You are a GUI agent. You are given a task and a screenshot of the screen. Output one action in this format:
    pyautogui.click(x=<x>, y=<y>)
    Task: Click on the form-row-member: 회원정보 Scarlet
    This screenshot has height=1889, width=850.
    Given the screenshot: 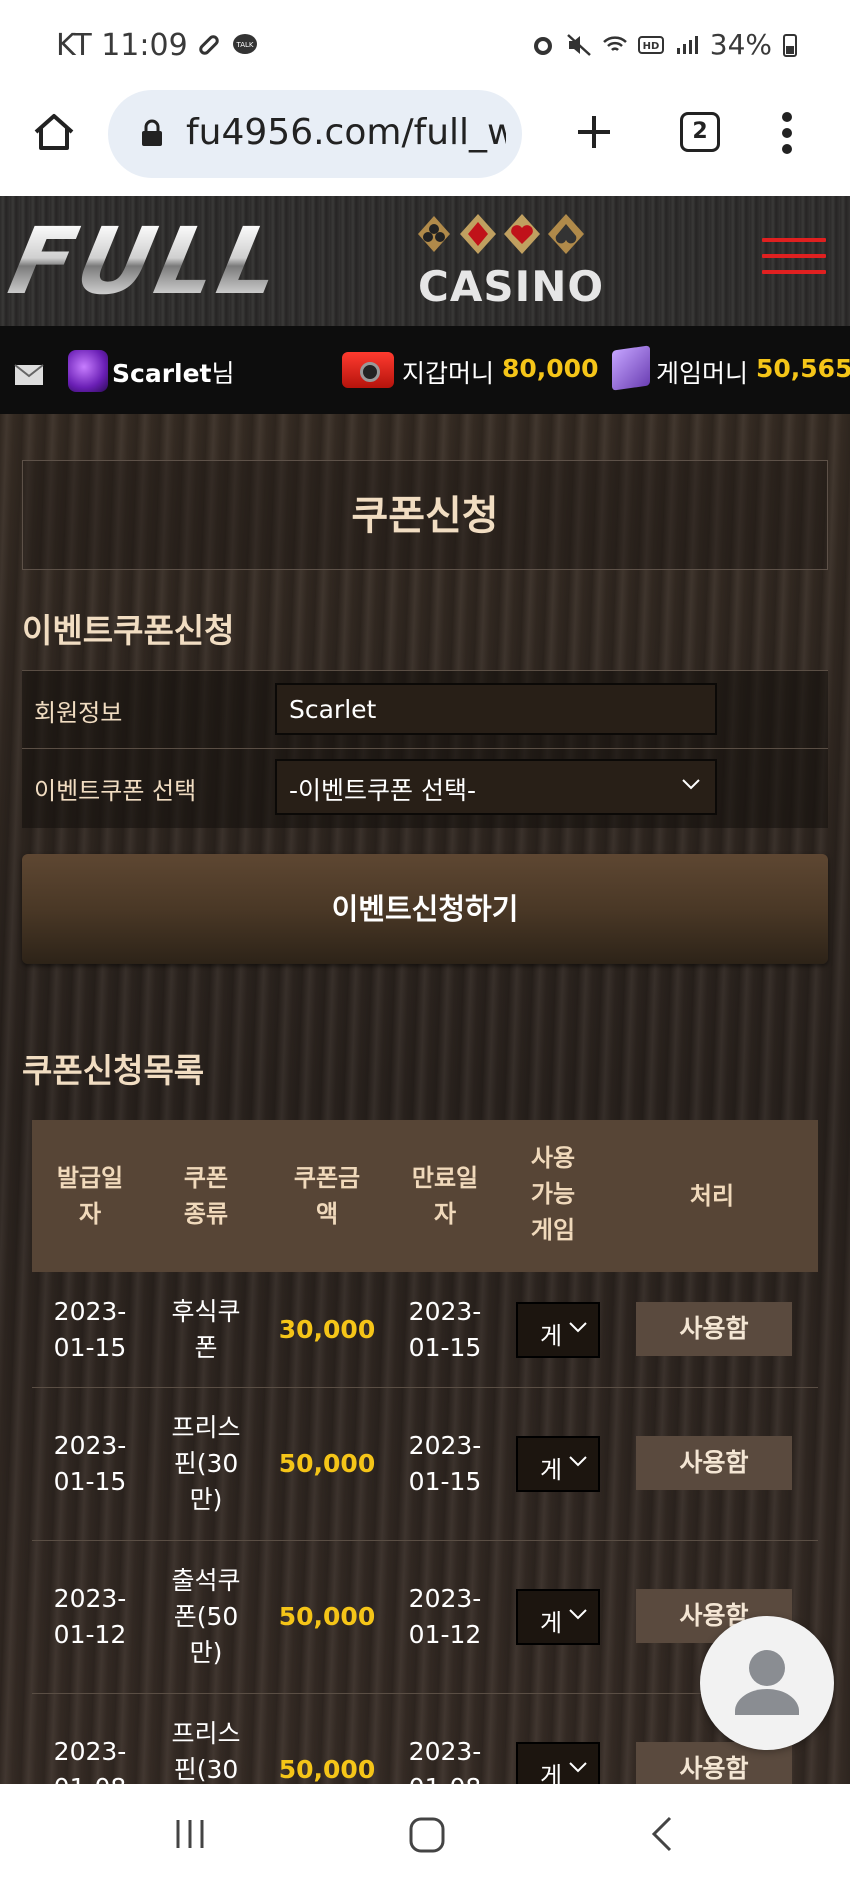 What is the action you would take?
    pyautogui.click(x=425, y=709)
    